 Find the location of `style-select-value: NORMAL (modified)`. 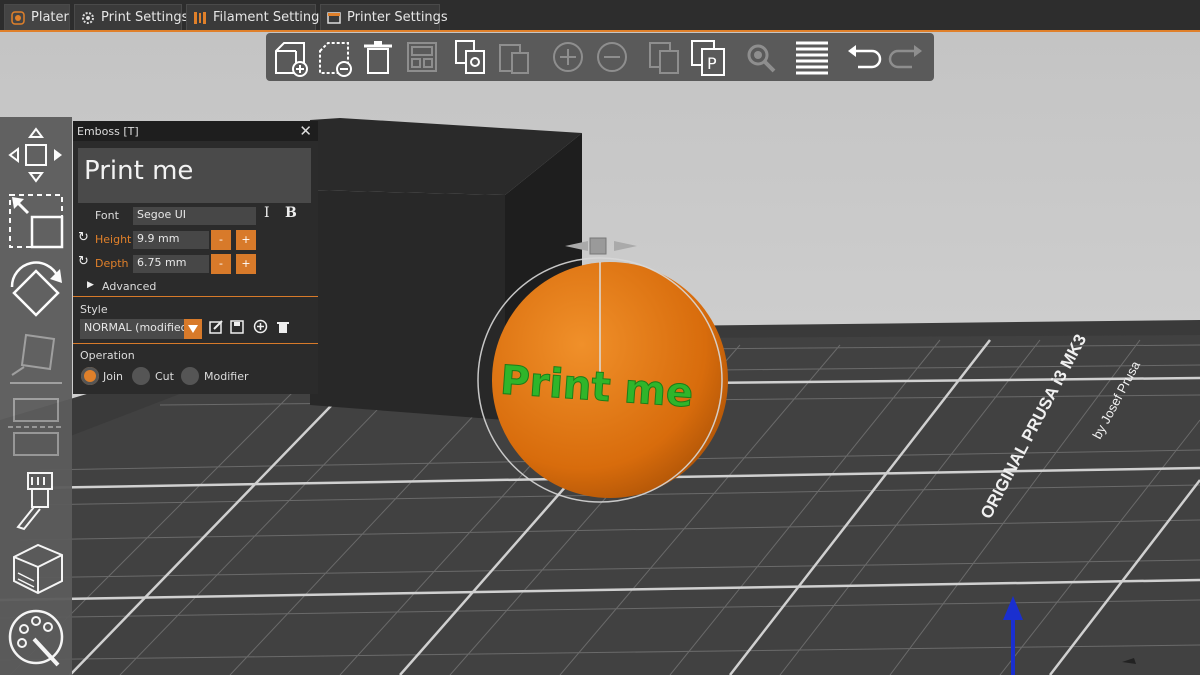

style-select-value: NORMAL (modified) is located at coordinates (138, 327).